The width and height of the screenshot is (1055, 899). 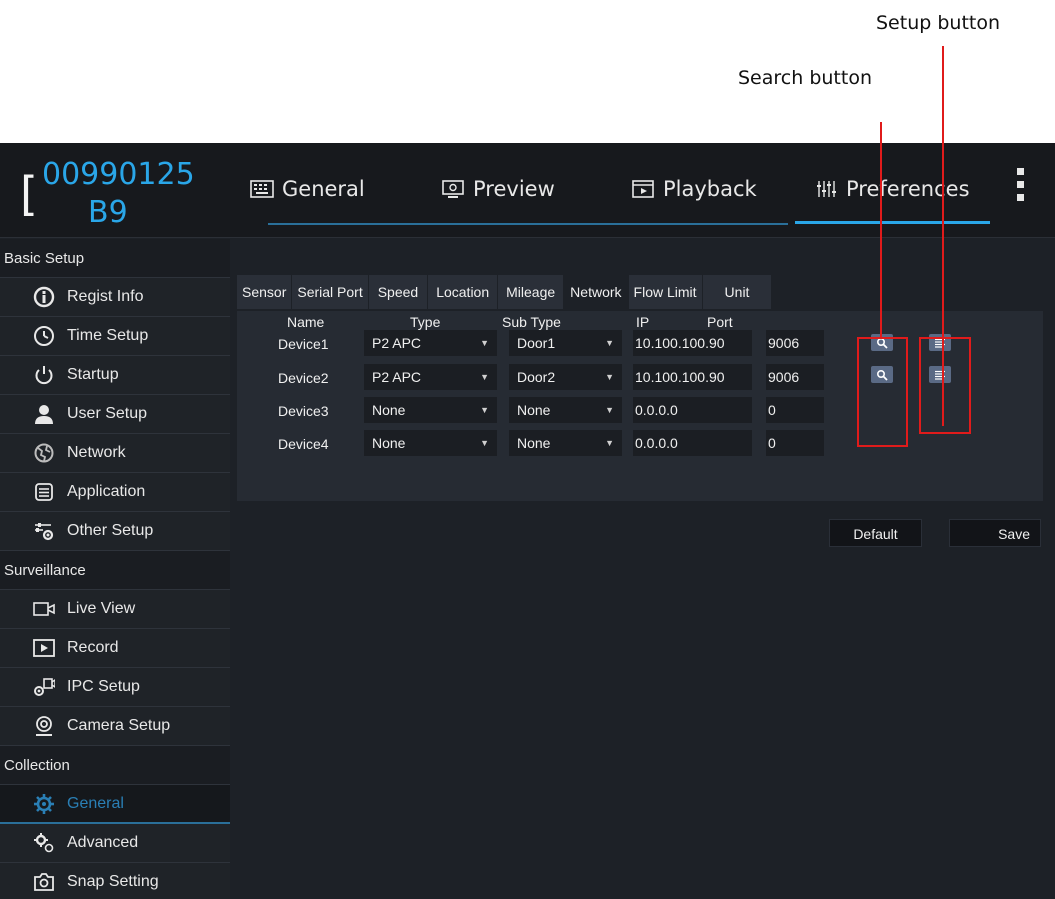 What do you see at coordinates (565, 377) in the screenshot?
I see `row-device2-subtype-select: Door2 ▼` at bounding box center [565, 377].